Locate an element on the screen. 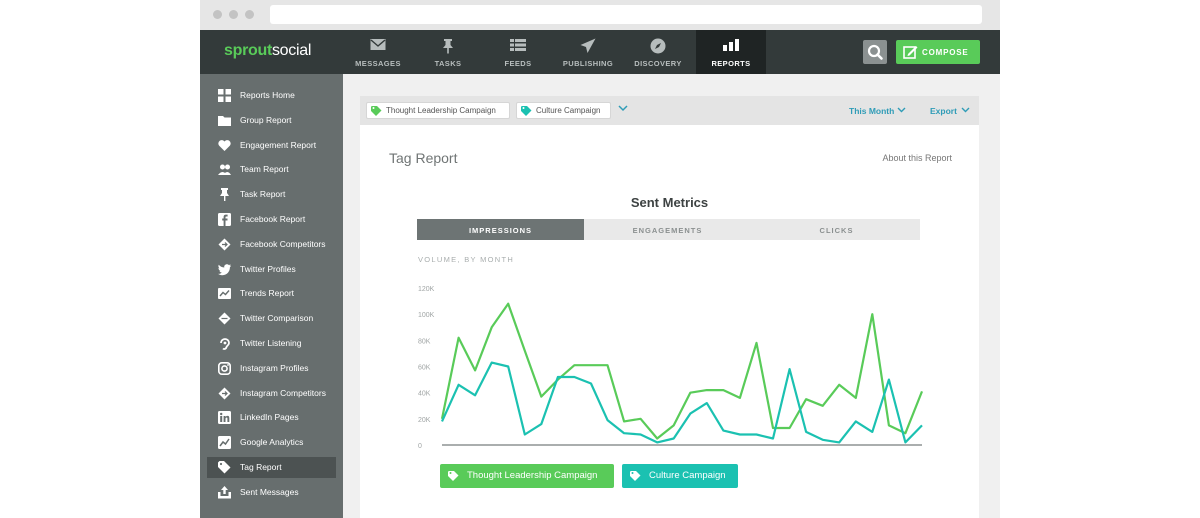 Image resolution: width=1200 pixels, height=518 pixels. linkedin-icon is located at coordinates (224, 418).